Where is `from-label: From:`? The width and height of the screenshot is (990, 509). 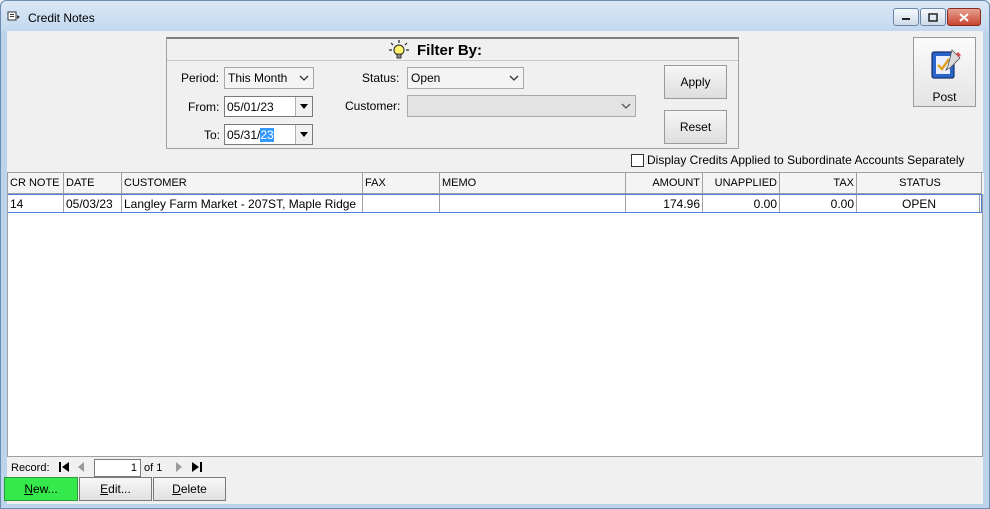 from-label: From: is located at coordinates (204, 107).